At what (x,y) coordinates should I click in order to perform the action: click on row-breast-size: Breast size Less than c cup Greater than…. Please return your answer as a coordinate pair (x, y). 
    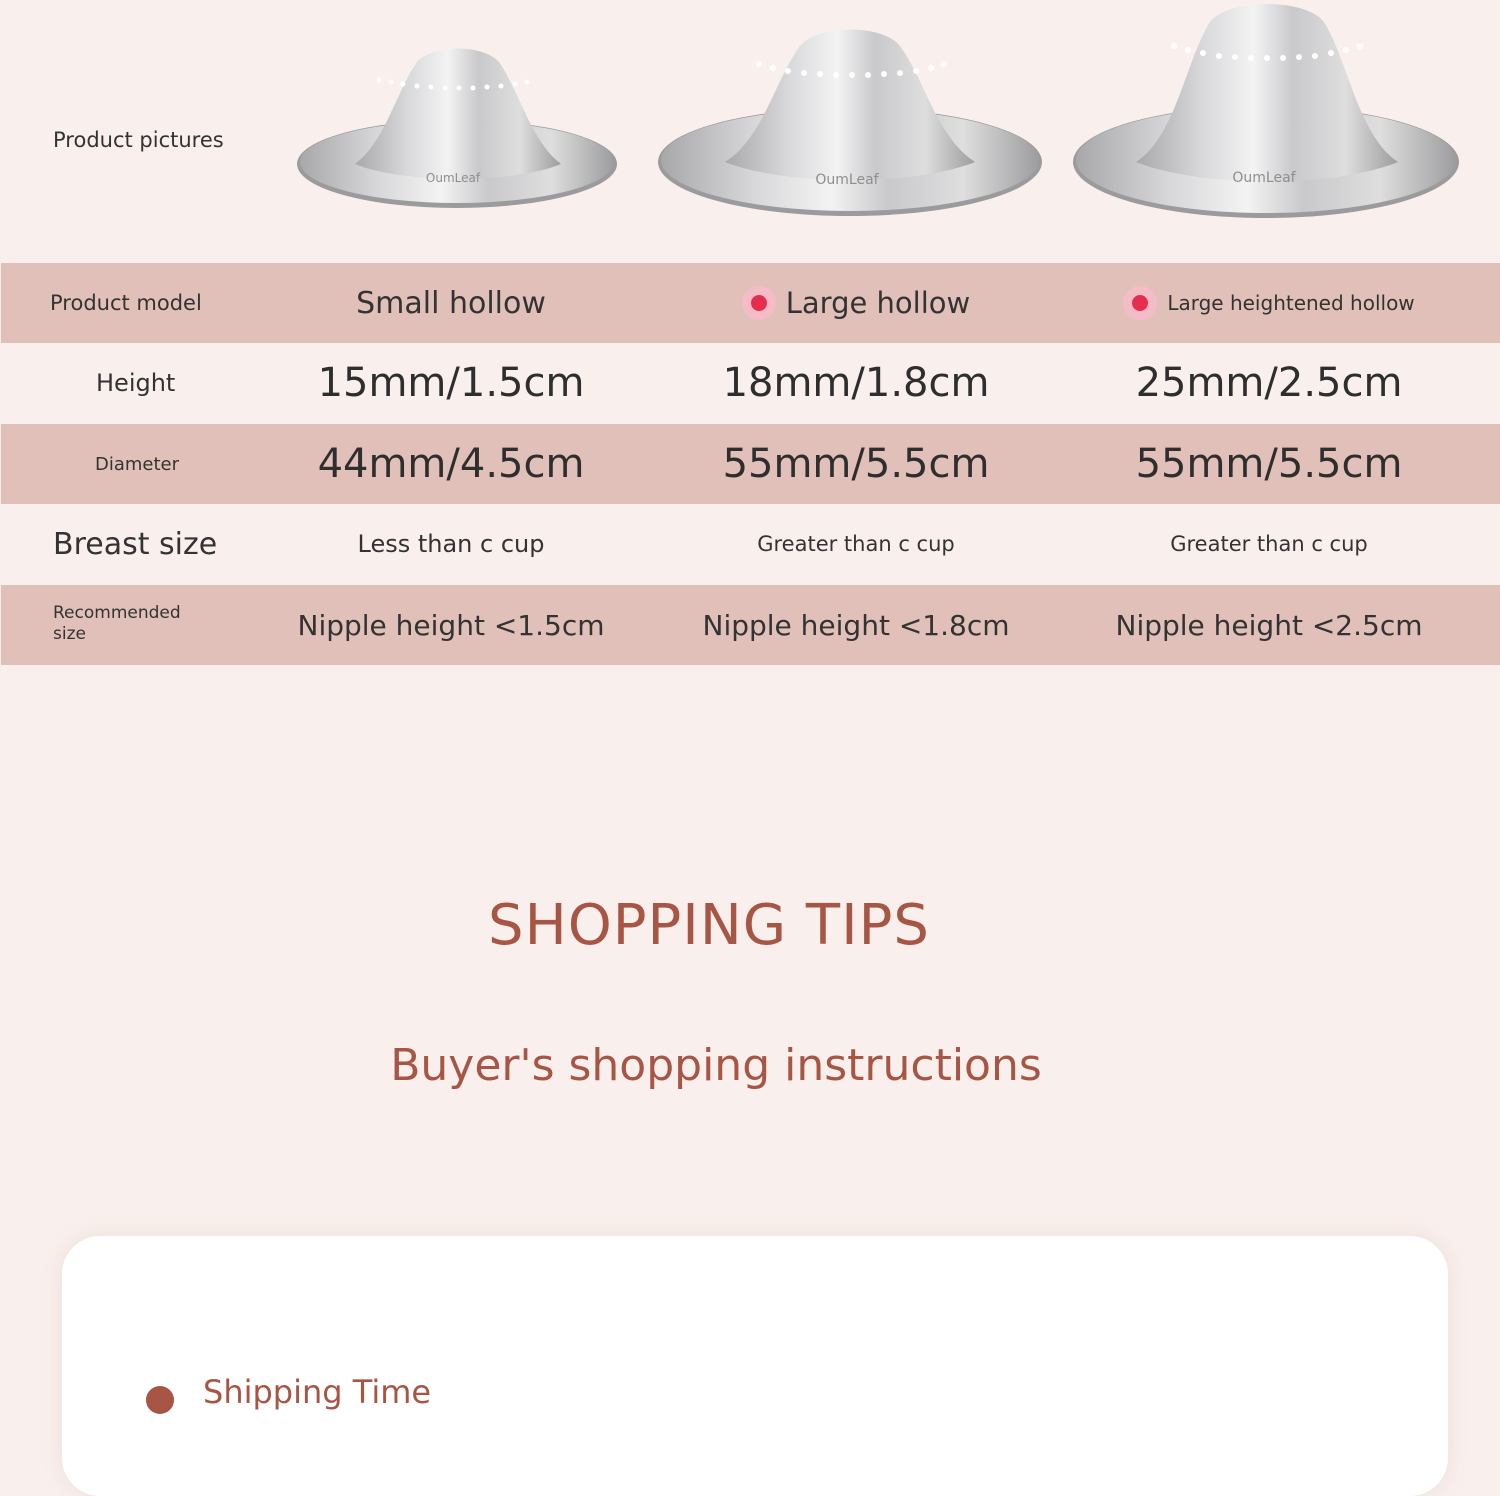
    Looking at the image, I should click on (750, 544).